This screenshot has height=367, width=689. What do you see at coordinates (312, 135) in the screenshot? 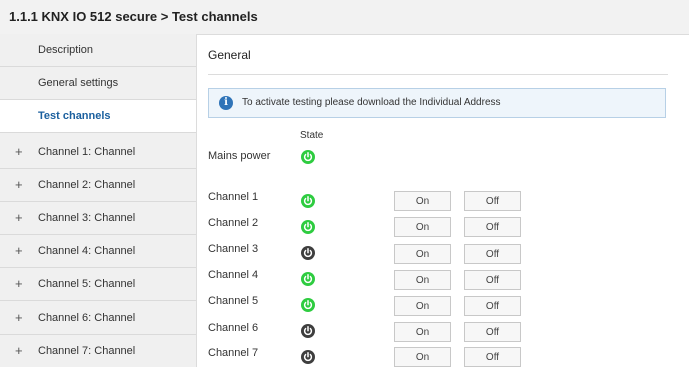
I see `state-column-header: State` at bounding box center [312, 135].